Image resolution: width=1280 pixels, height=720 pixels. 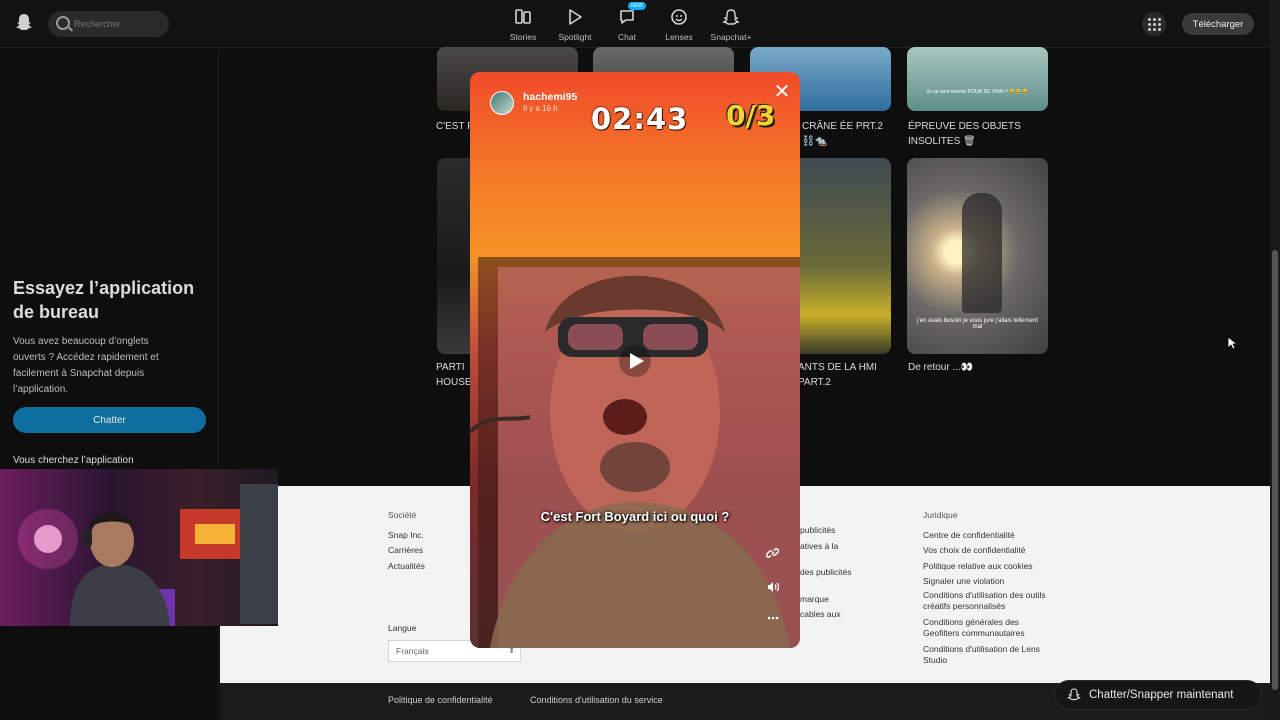 What do you see at coordinates (406, 567) in the screenshot?
I see `footer-link: Actualités` at bounding box center [406, 567].